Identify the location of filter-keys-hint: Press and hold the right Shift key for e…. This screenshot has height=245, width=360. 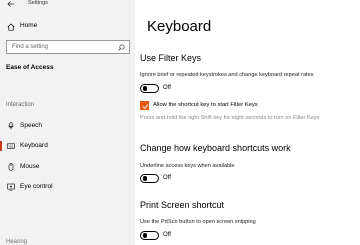
(230, 118).